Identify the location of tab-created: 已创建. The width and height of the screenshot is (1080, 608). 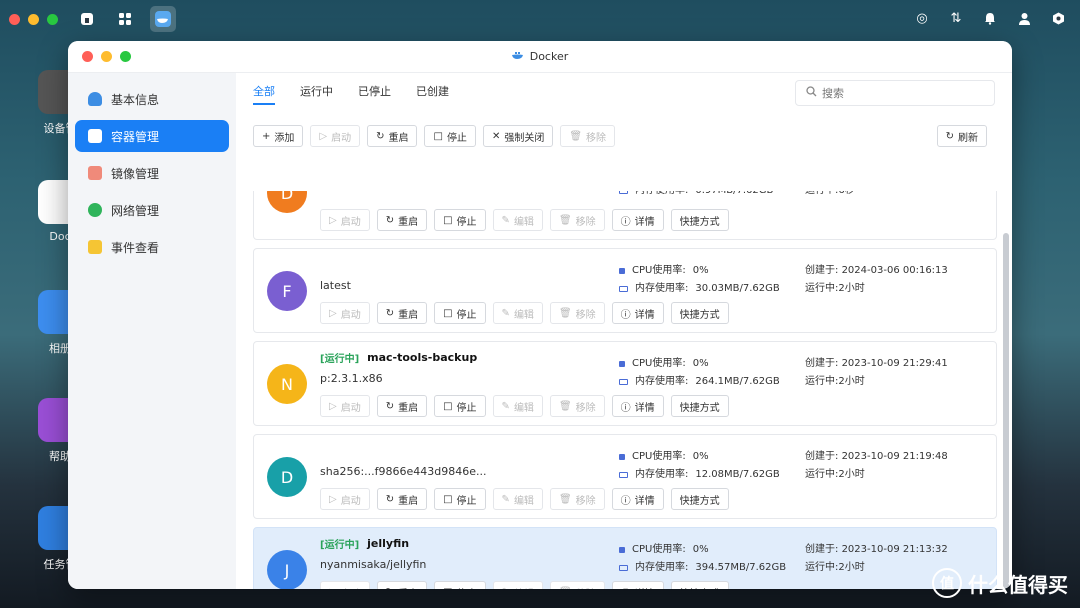
(432, 92).